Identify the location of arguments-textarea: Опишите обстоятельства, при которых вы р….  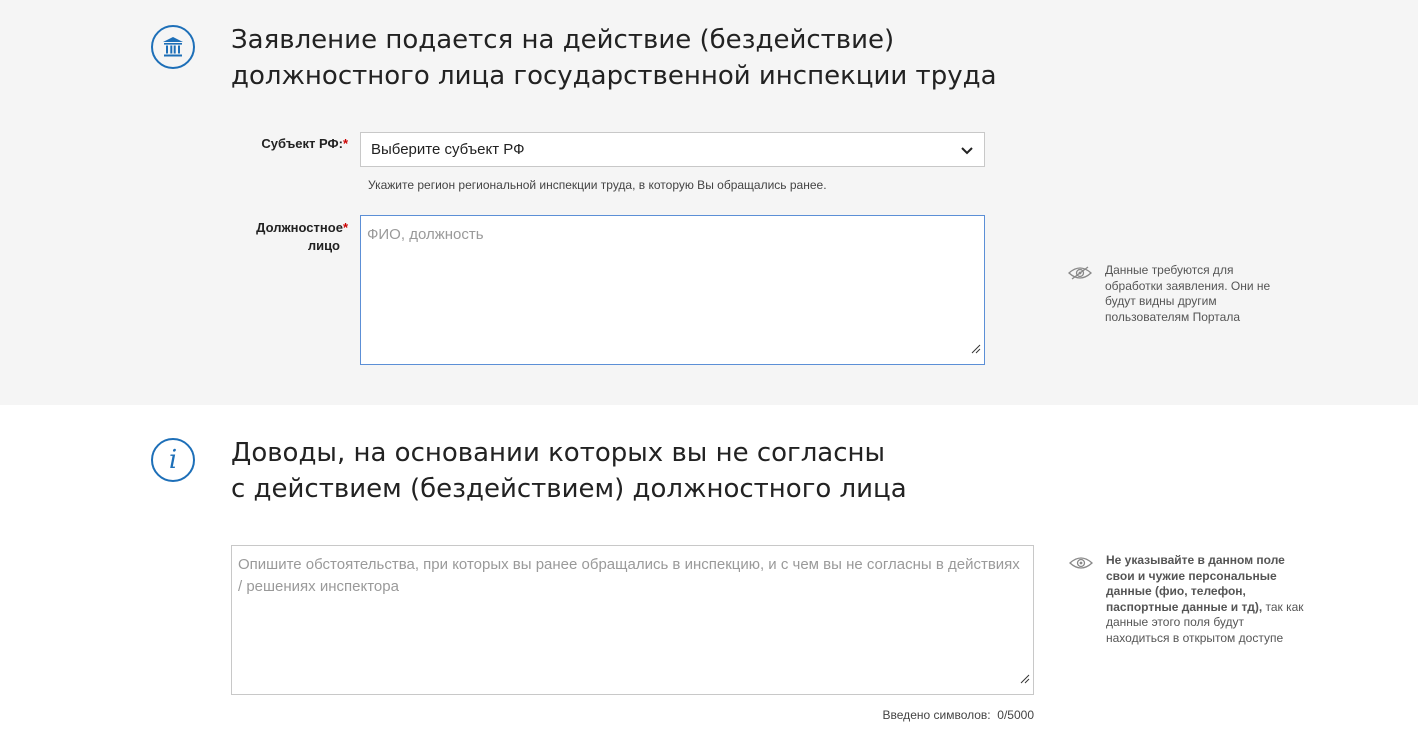
(632, 620).